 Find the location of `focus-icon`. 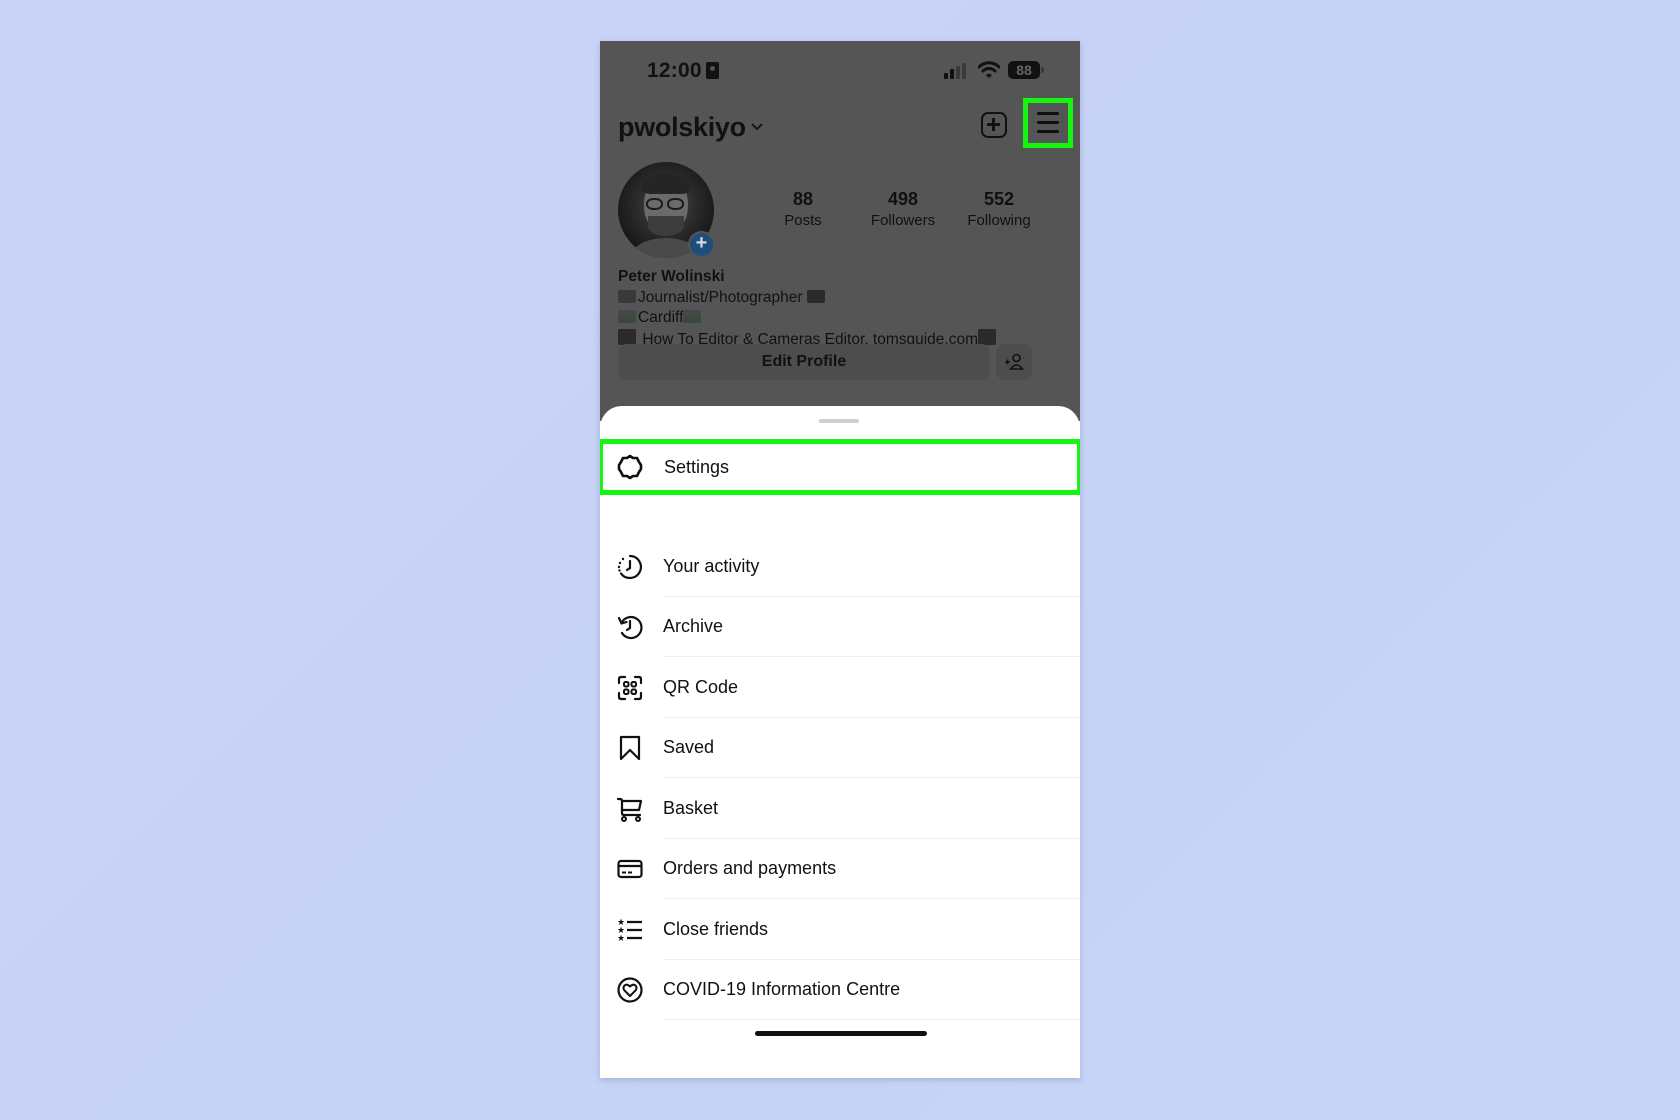

focus-icon is located at coordinates (712, 70).